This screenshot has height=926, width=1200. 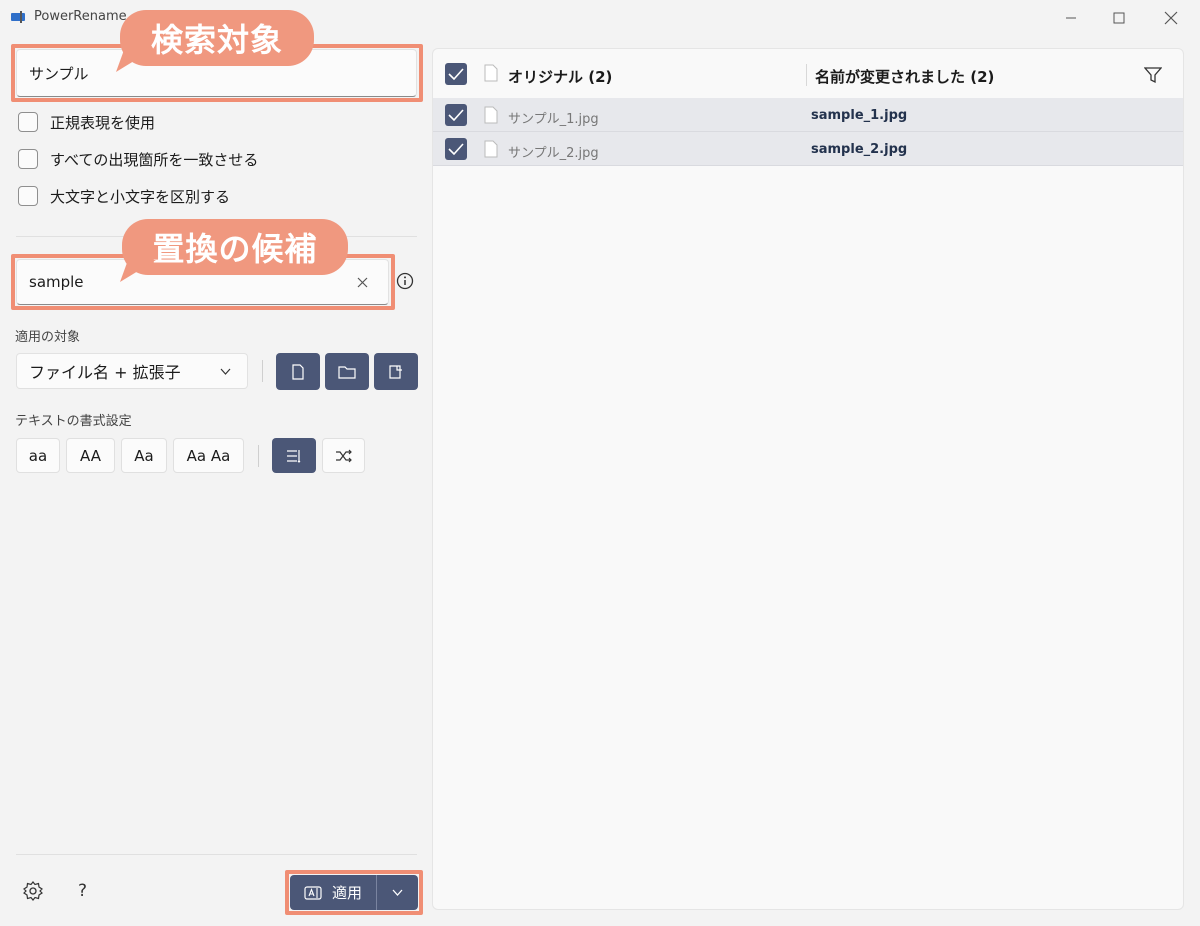 What do you see at coordinates (806, 75) in the screenshot?
I see `column-divider` at bounding box center [806, 75].